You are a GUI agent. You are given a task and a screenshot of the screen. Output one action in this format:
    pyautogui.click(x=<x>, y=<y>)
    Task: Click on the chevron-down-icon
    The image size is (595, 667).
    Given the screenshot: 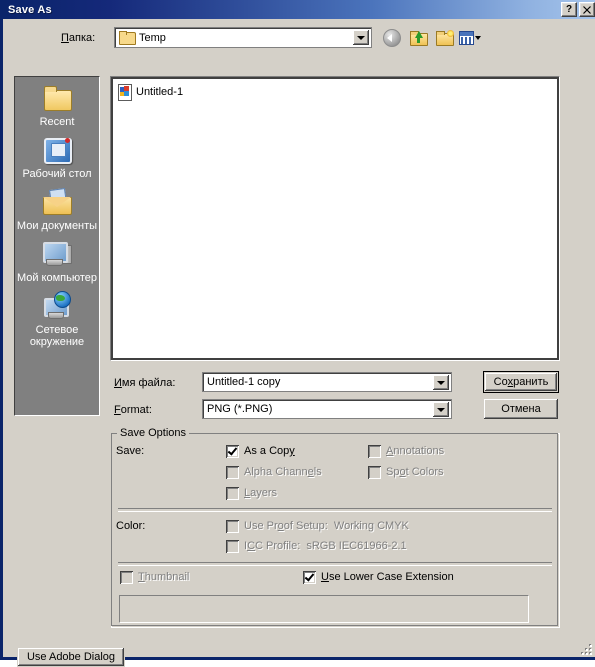 What is the action you would take?
    pyautogui.click(x=478, y=38)
    